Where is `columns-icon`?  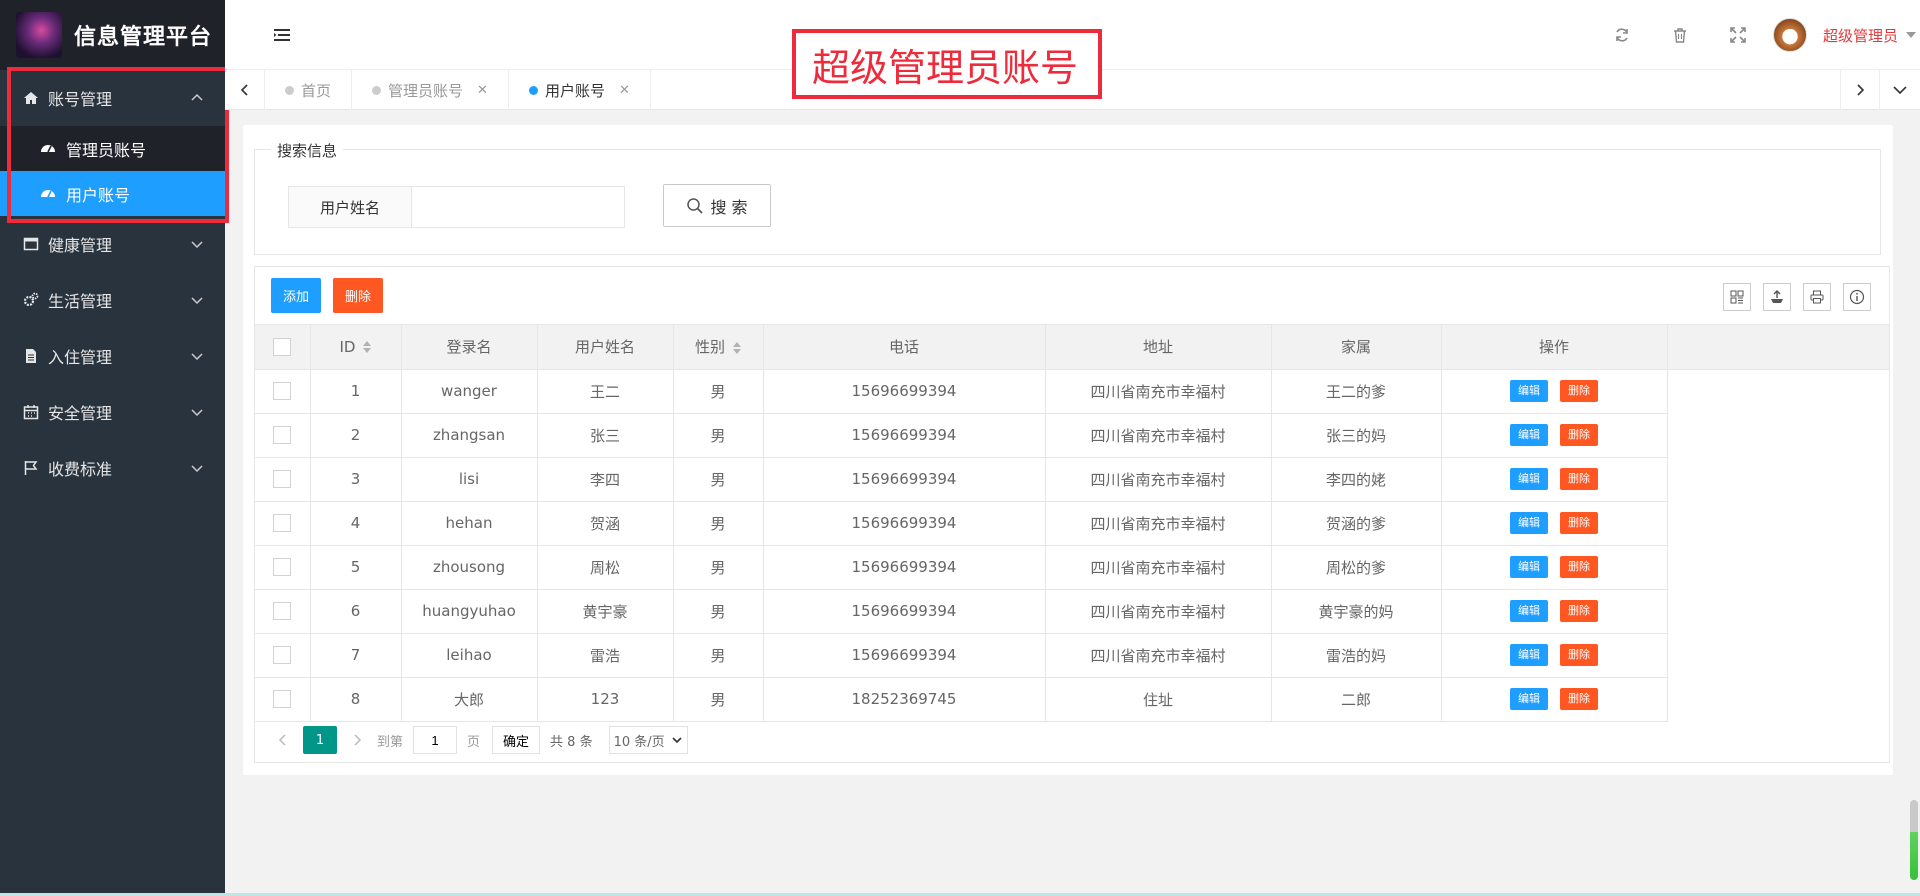
columns-icon is located at coordinates (1737, 297).